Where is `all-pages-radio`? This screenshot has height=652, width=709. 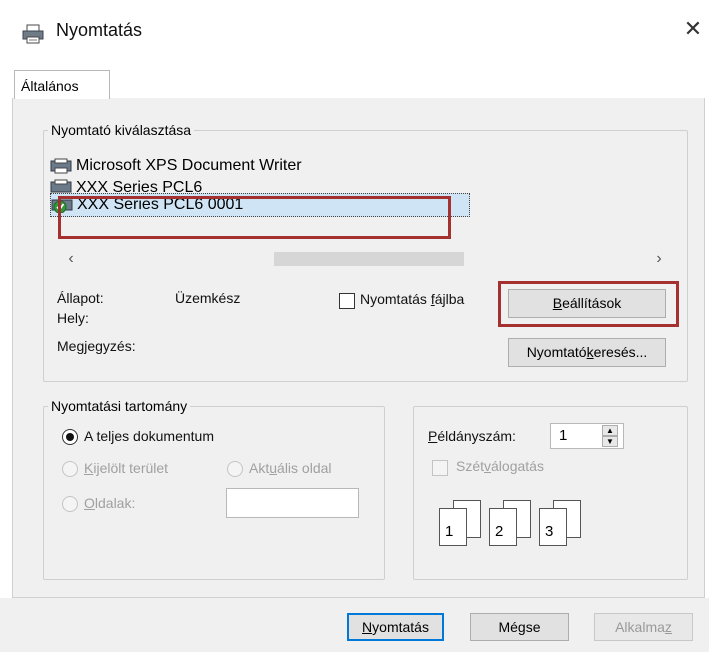 all-pages-radio is located at coordinates (70, 437).